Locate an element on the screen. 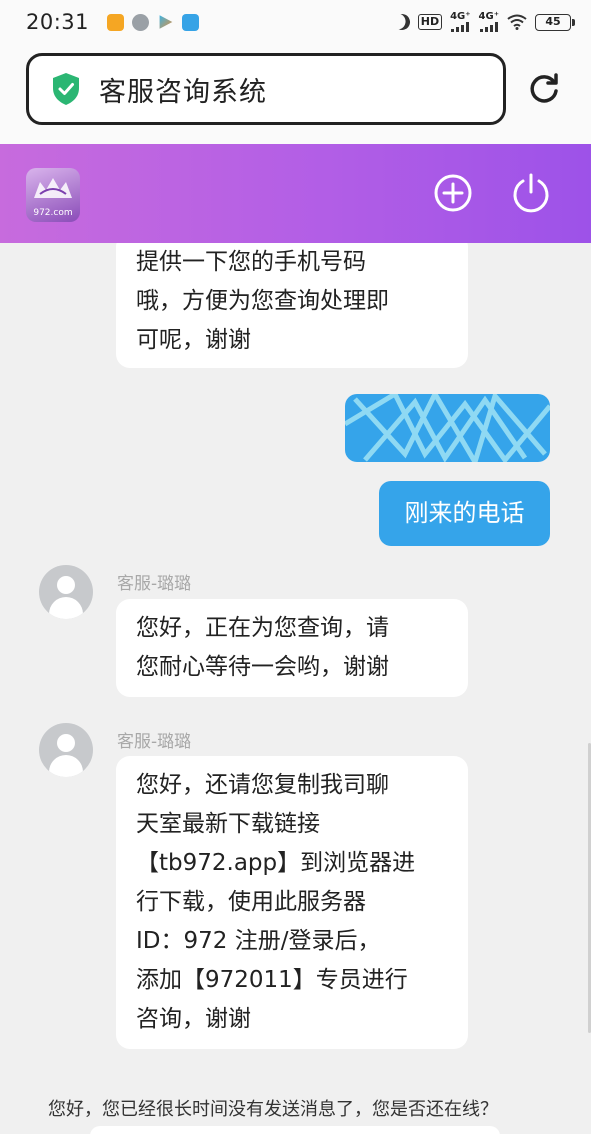 The image size is (591, 1134). brand-logo: 972.com is located at coordinates (53, 195).